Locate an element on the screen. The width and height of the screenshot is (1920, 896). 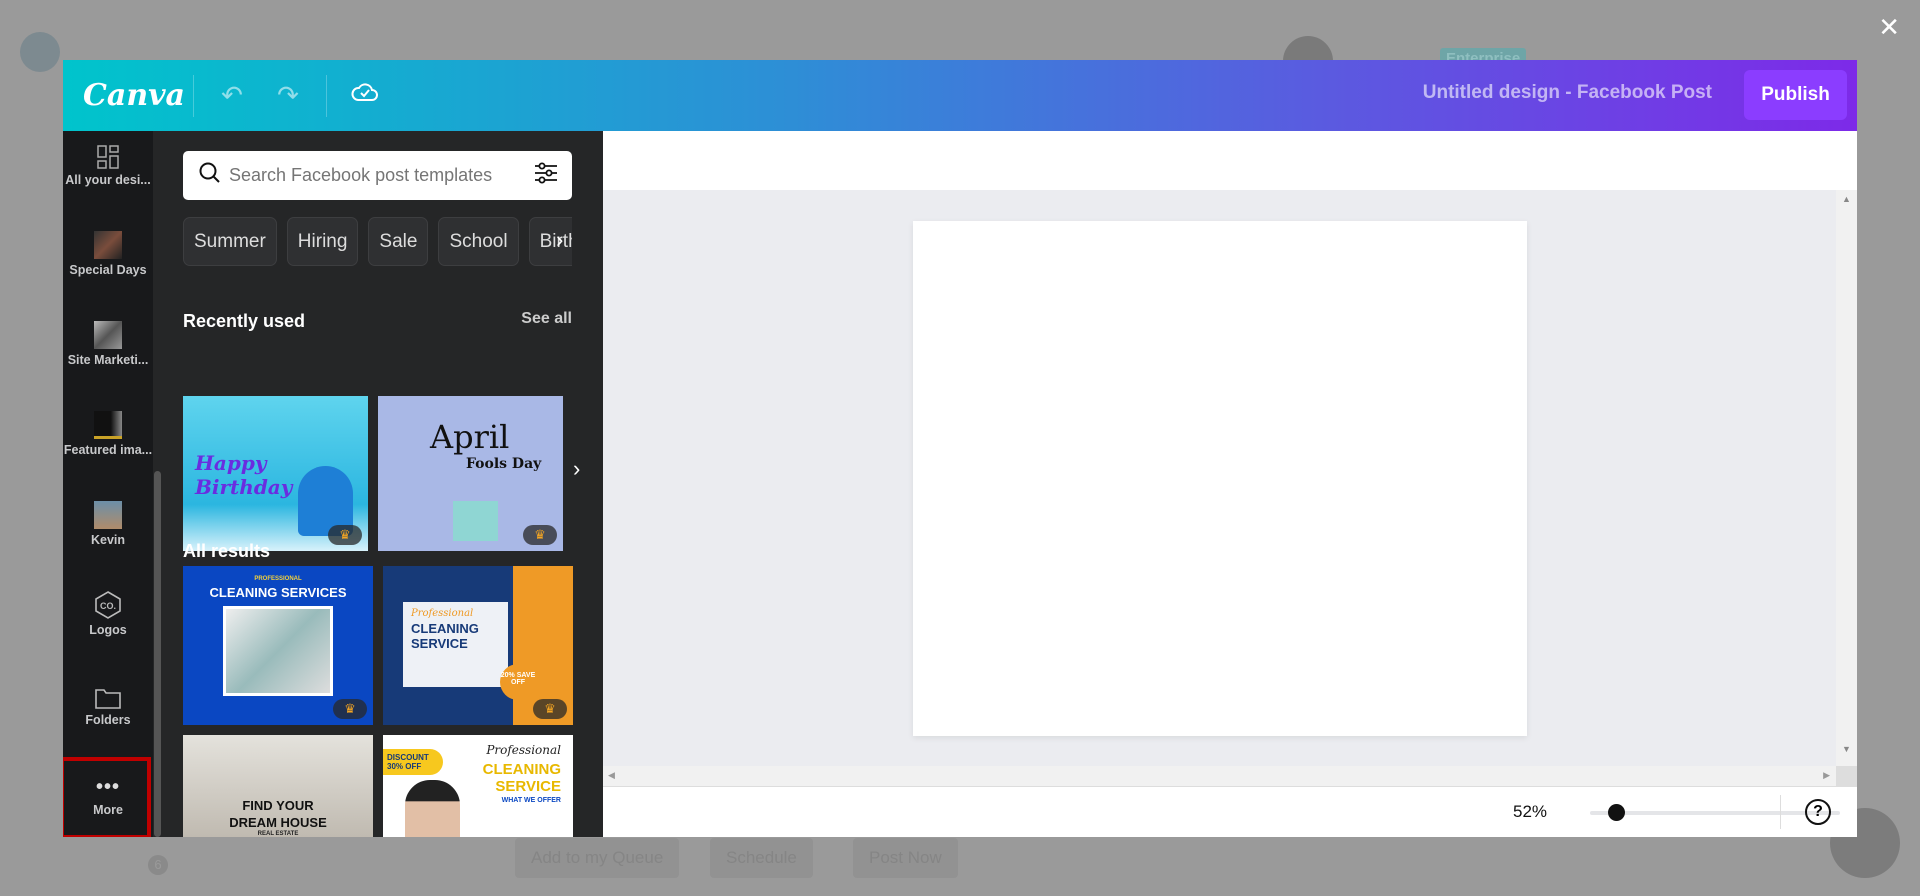
discount-badge: 20% SAVE OFF is located at coordinates (518, 682).